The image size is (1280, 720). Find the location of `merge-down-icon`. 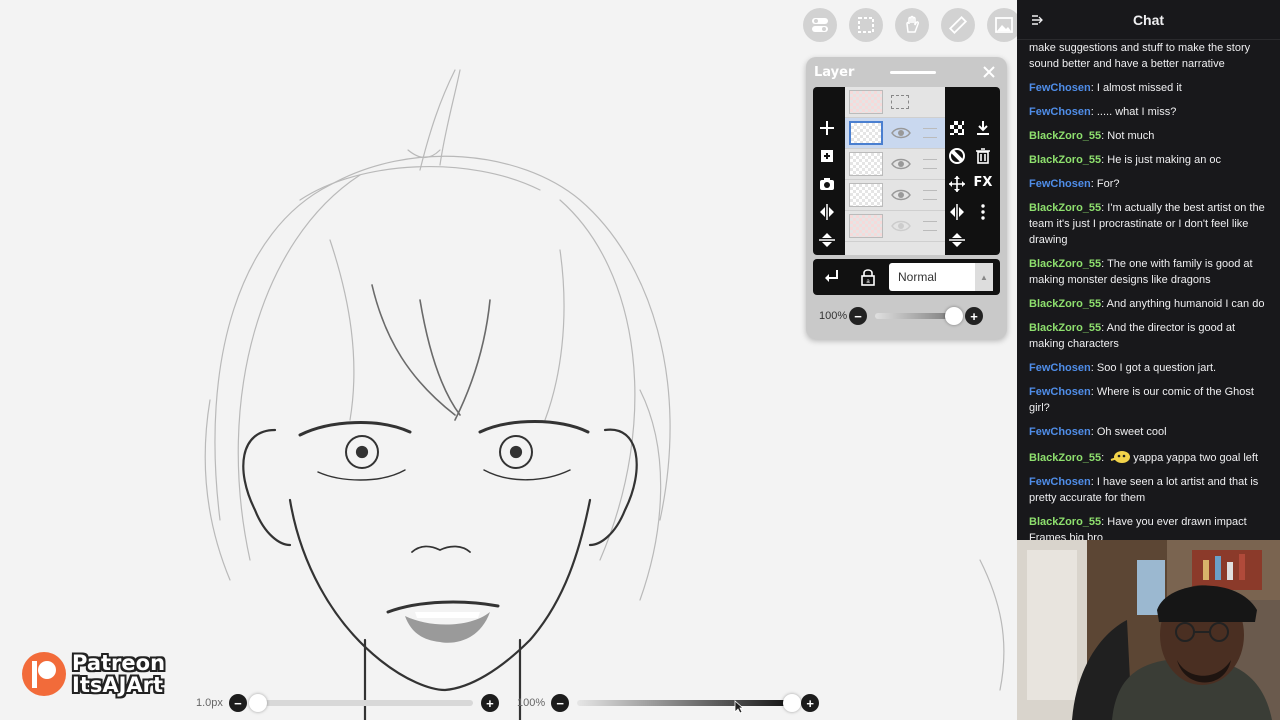

merge-down-icon is located at coordinates (983, 128).